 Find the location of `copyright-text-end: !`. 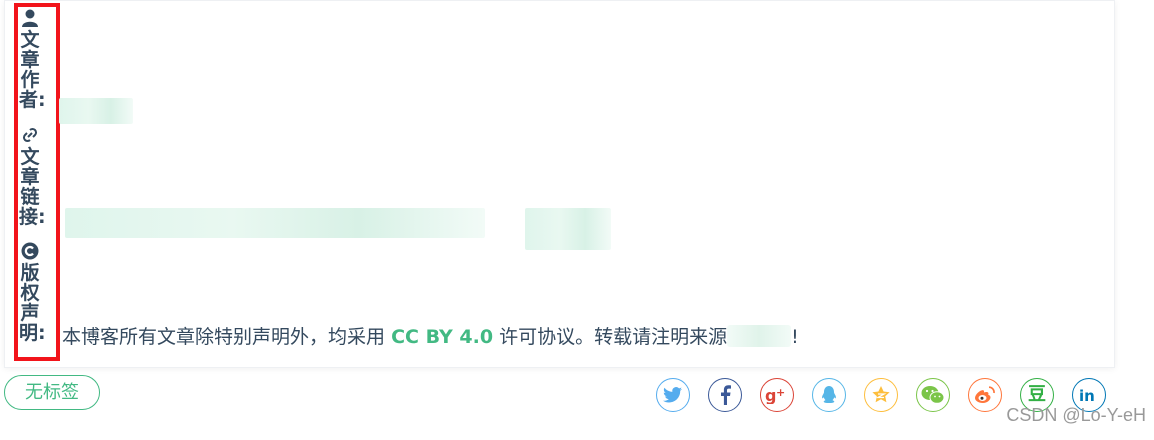

copyright-text-end: ! is located at coordinates (795, 337).